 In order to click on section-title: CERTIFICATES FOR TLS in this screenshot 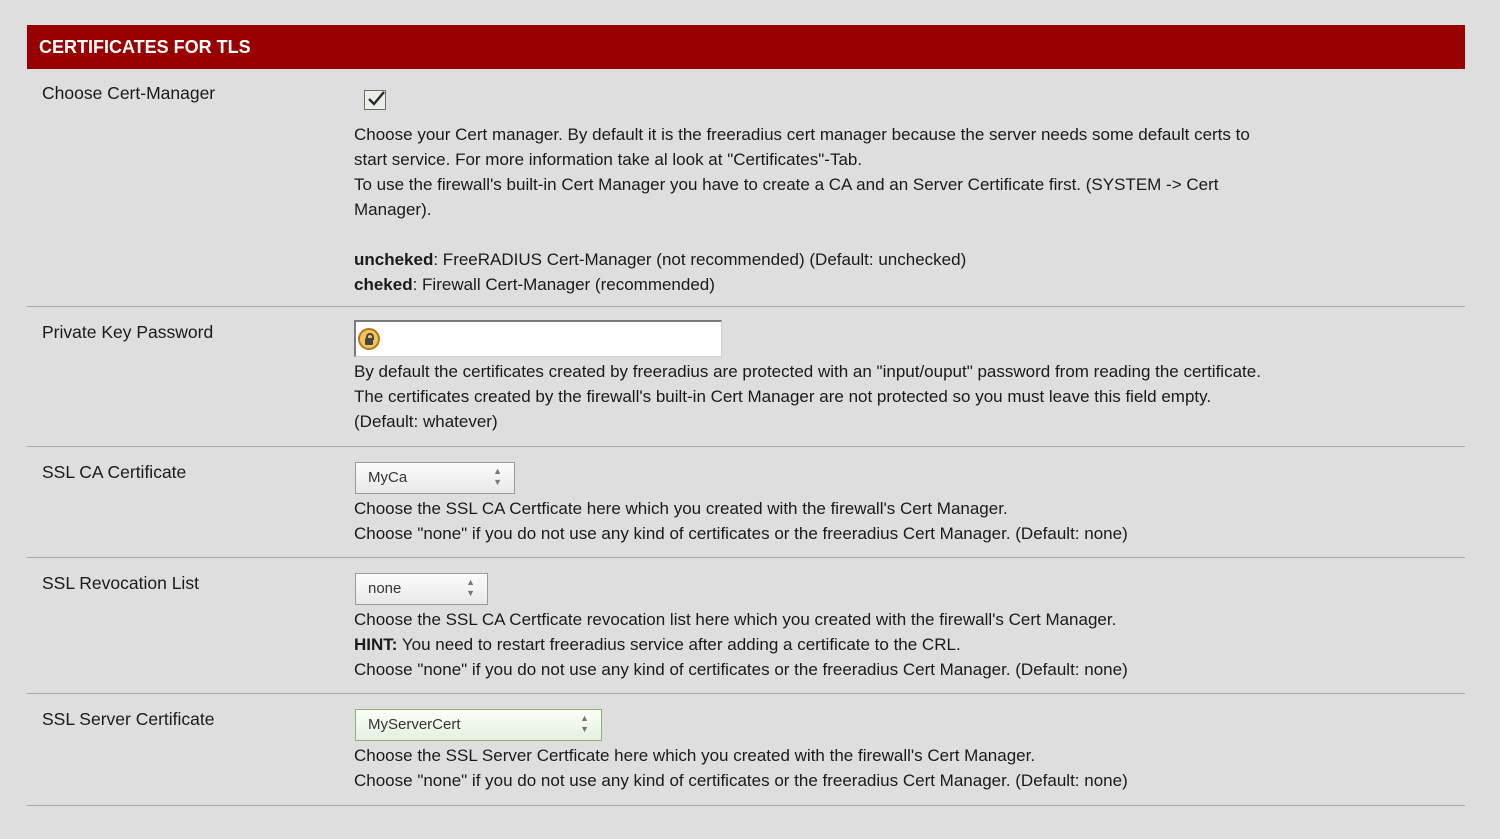, I will do `click(145, 46)`.